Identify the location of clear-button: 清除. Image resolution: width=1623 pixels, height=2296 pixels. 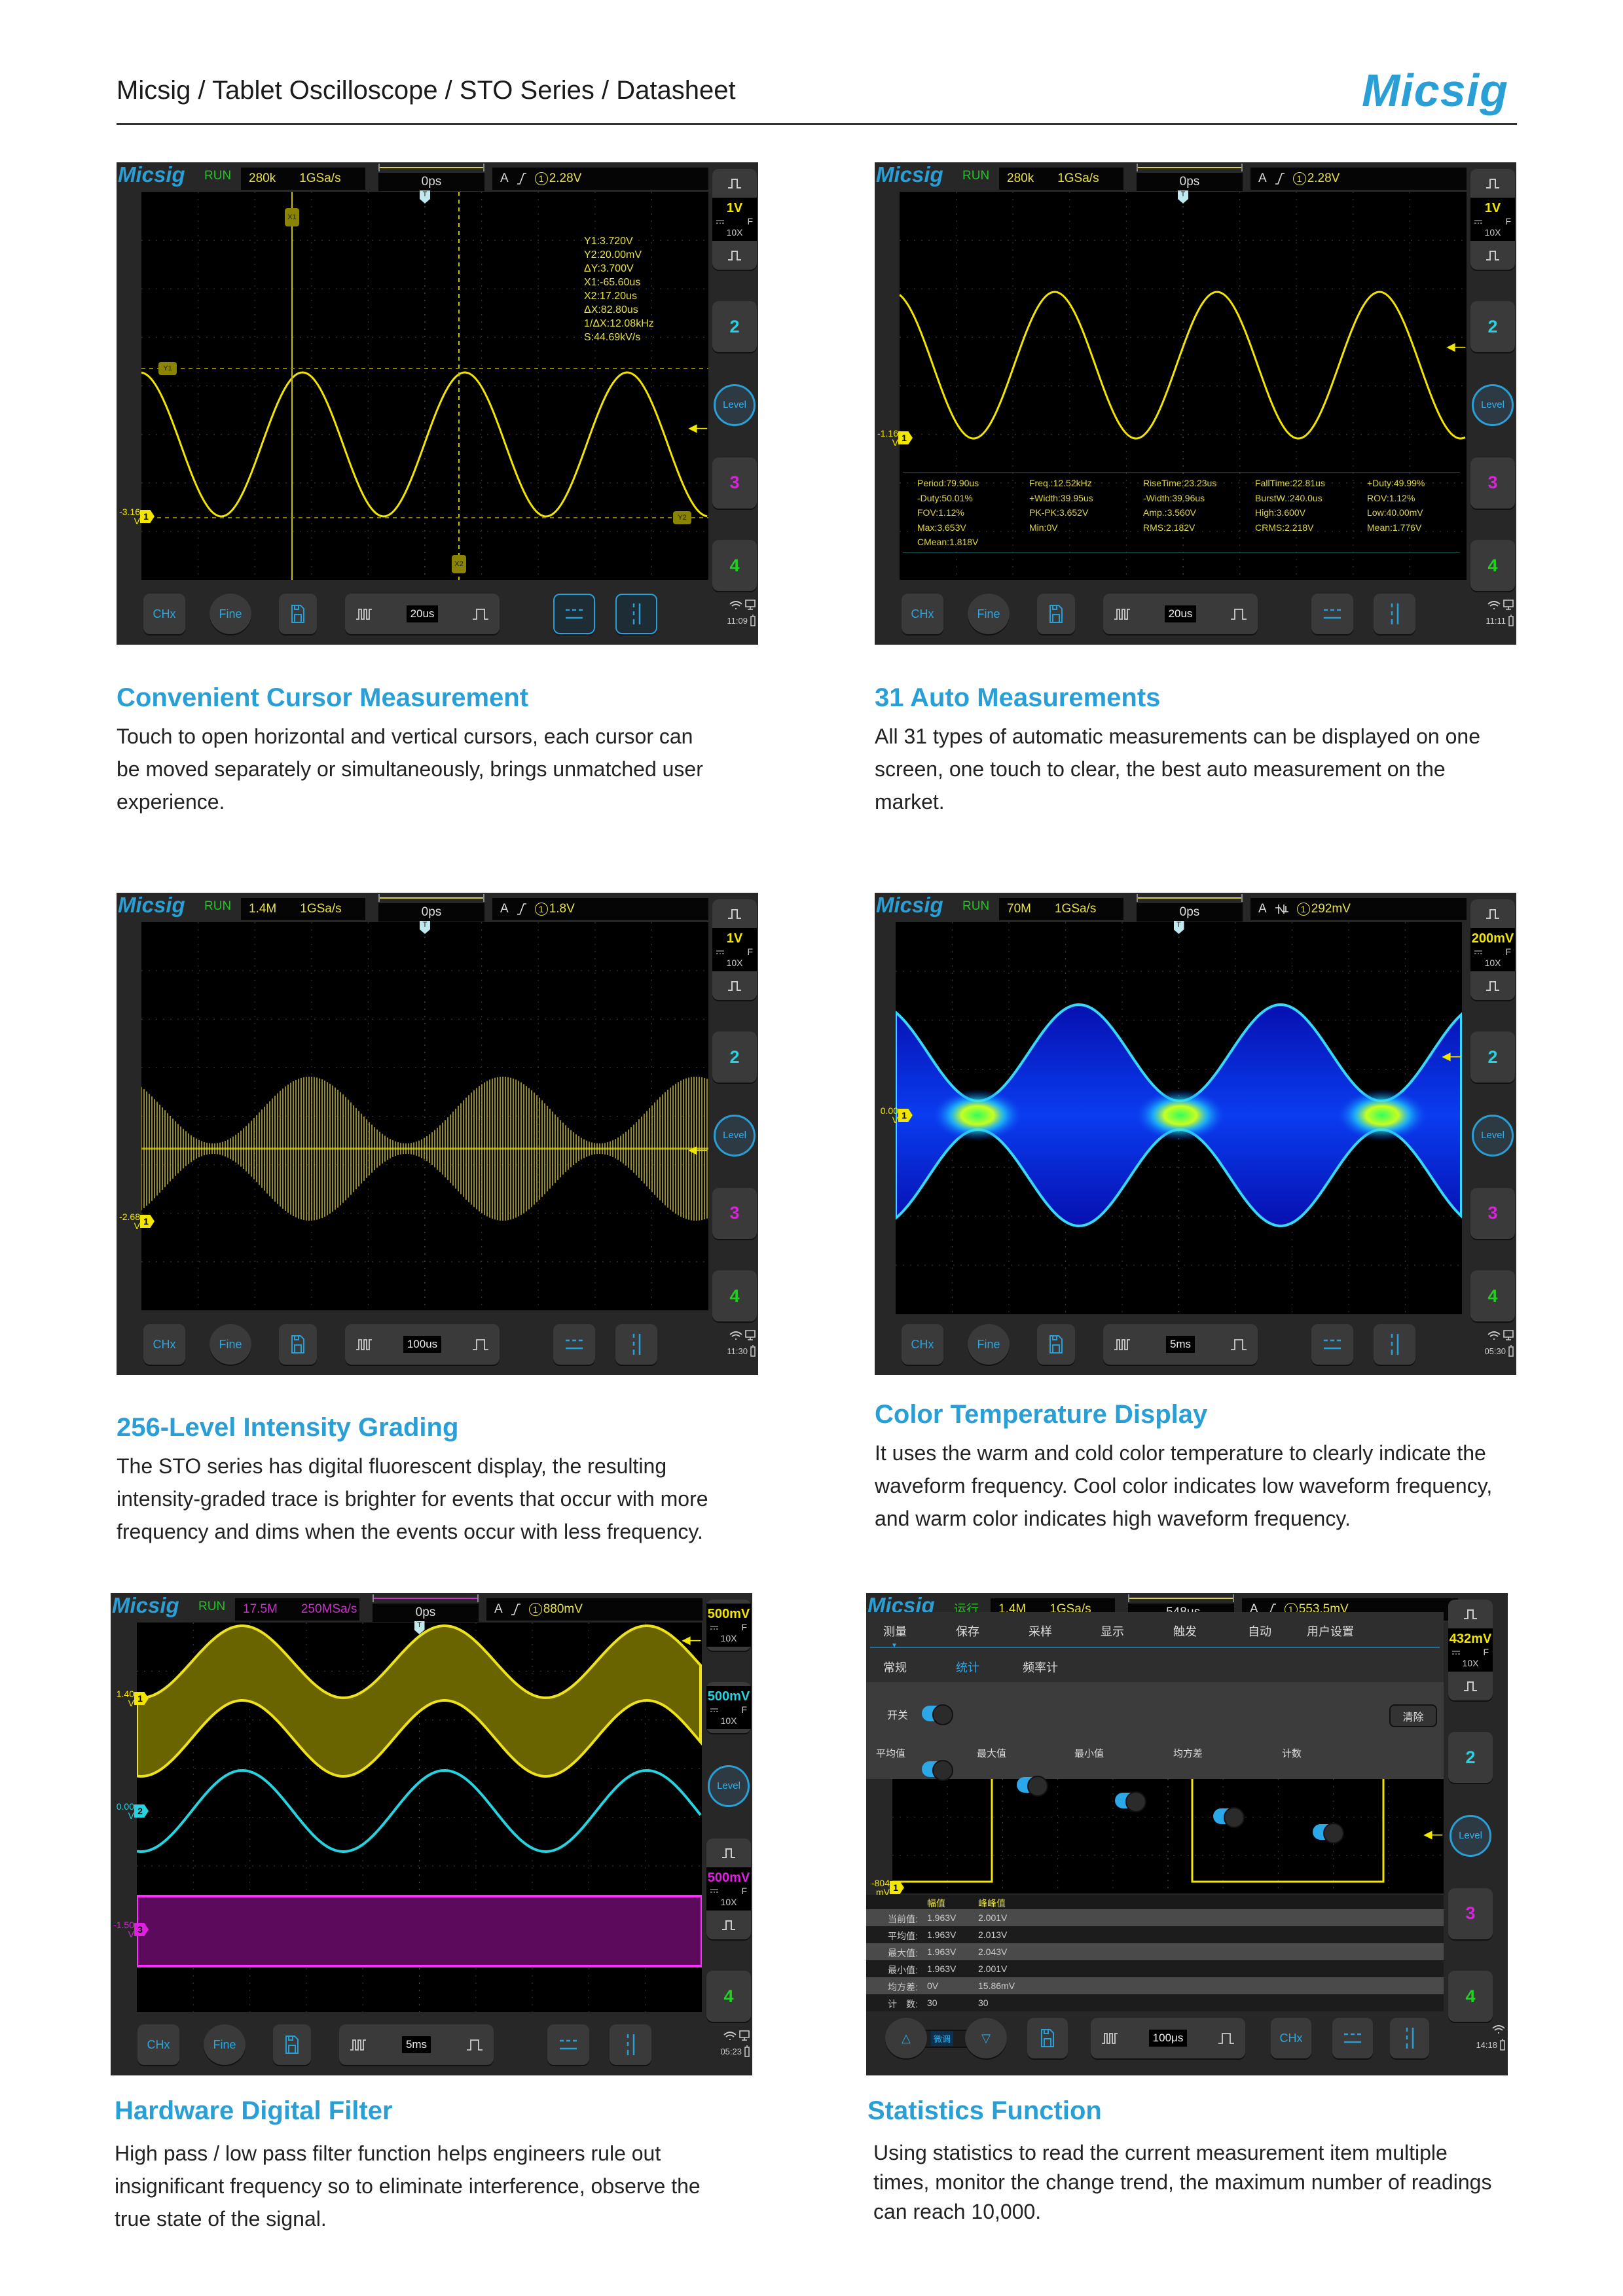
(1413, 1715).